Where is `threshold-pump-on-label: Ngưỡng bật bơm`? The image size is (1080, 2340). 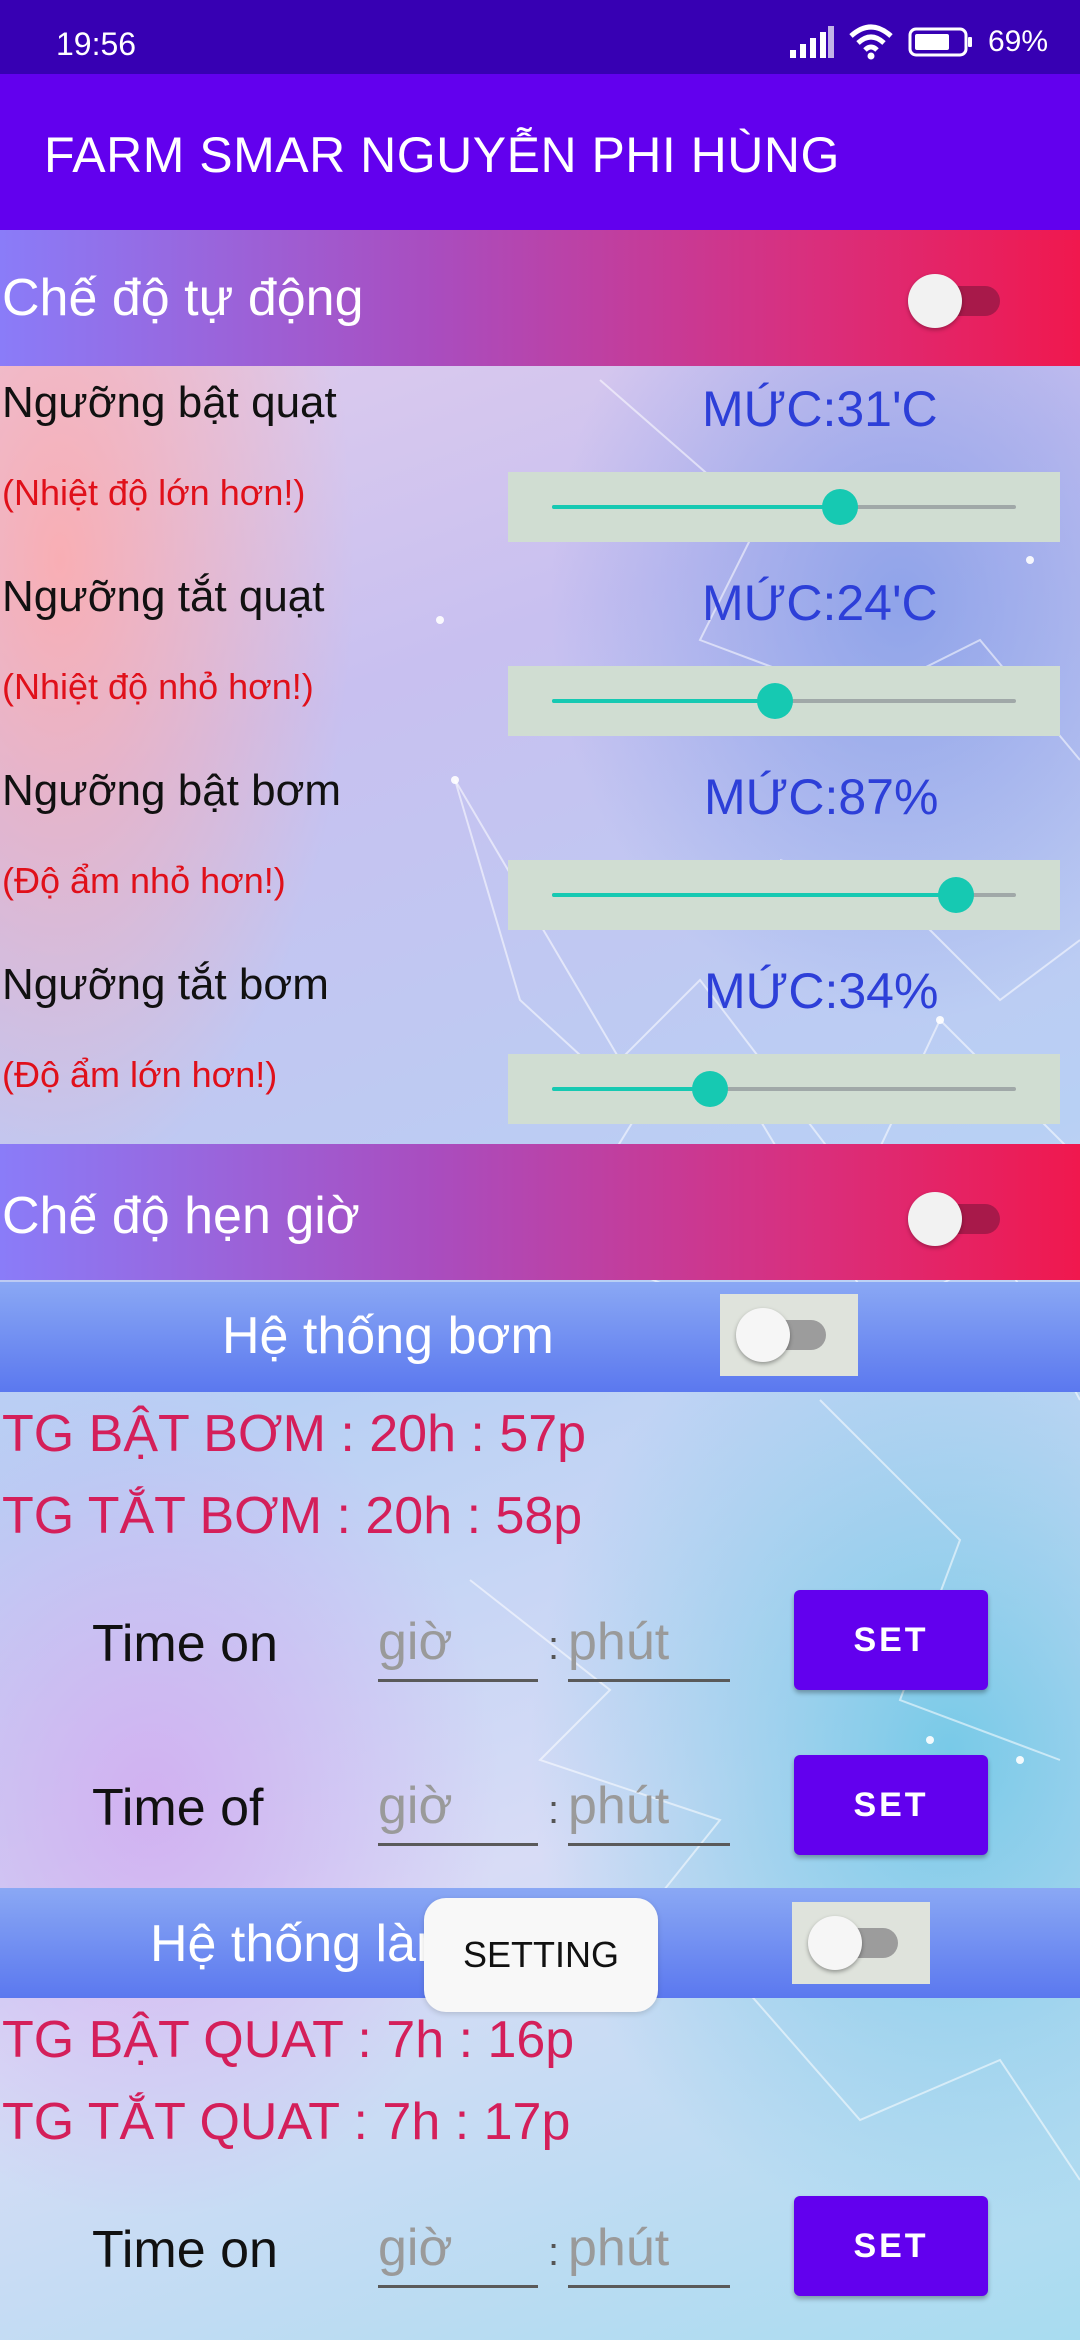
threshold-pump-on-label: Ngưỡng bật bơm is located at coordinates (172, 790).